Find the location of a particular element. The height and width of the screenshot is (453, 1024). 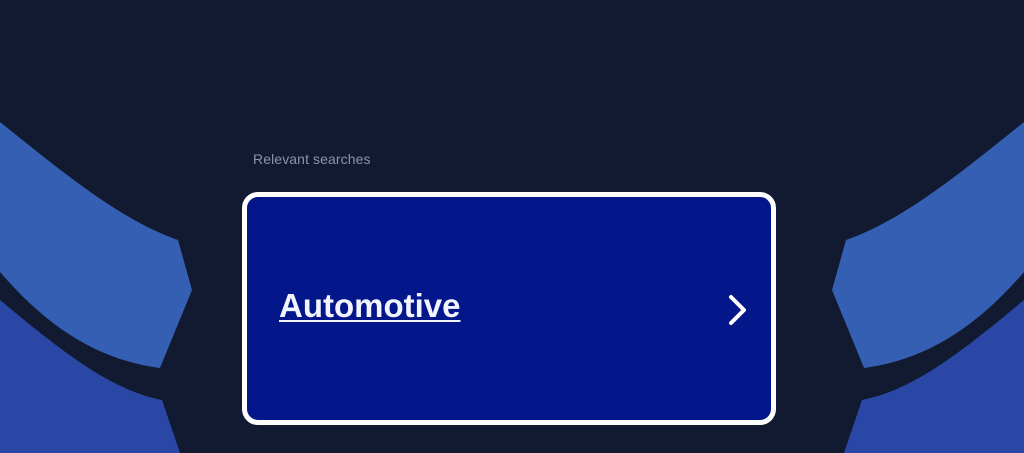

relevant-searches-heading: Relevant searches is located at coordinates (312, 159).